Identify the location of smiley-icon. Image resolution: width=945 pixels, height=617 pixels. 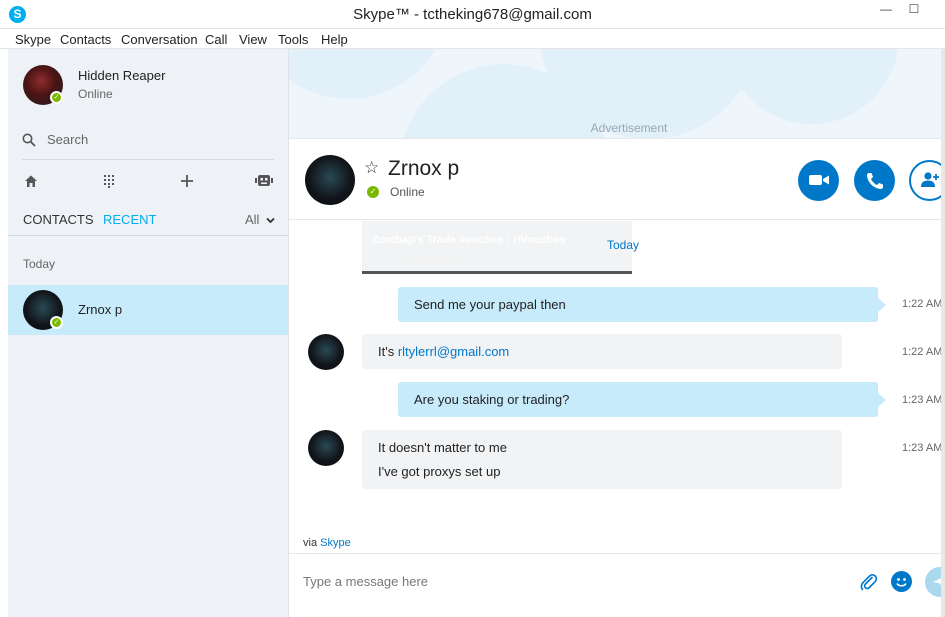
(901, 582).